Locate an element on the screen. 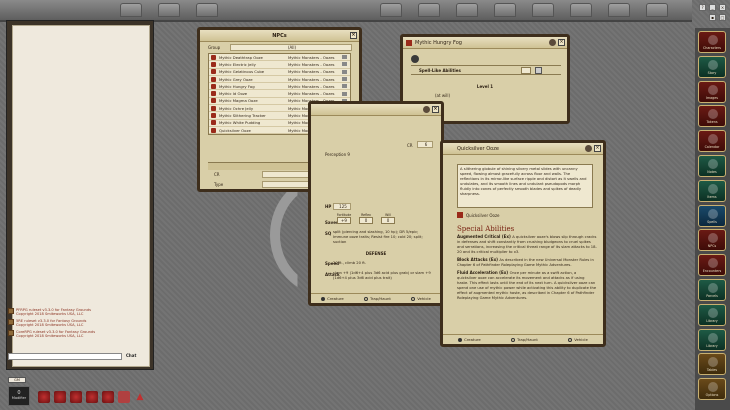  sidebar-button: Tables is located at coordinates (712, 364).